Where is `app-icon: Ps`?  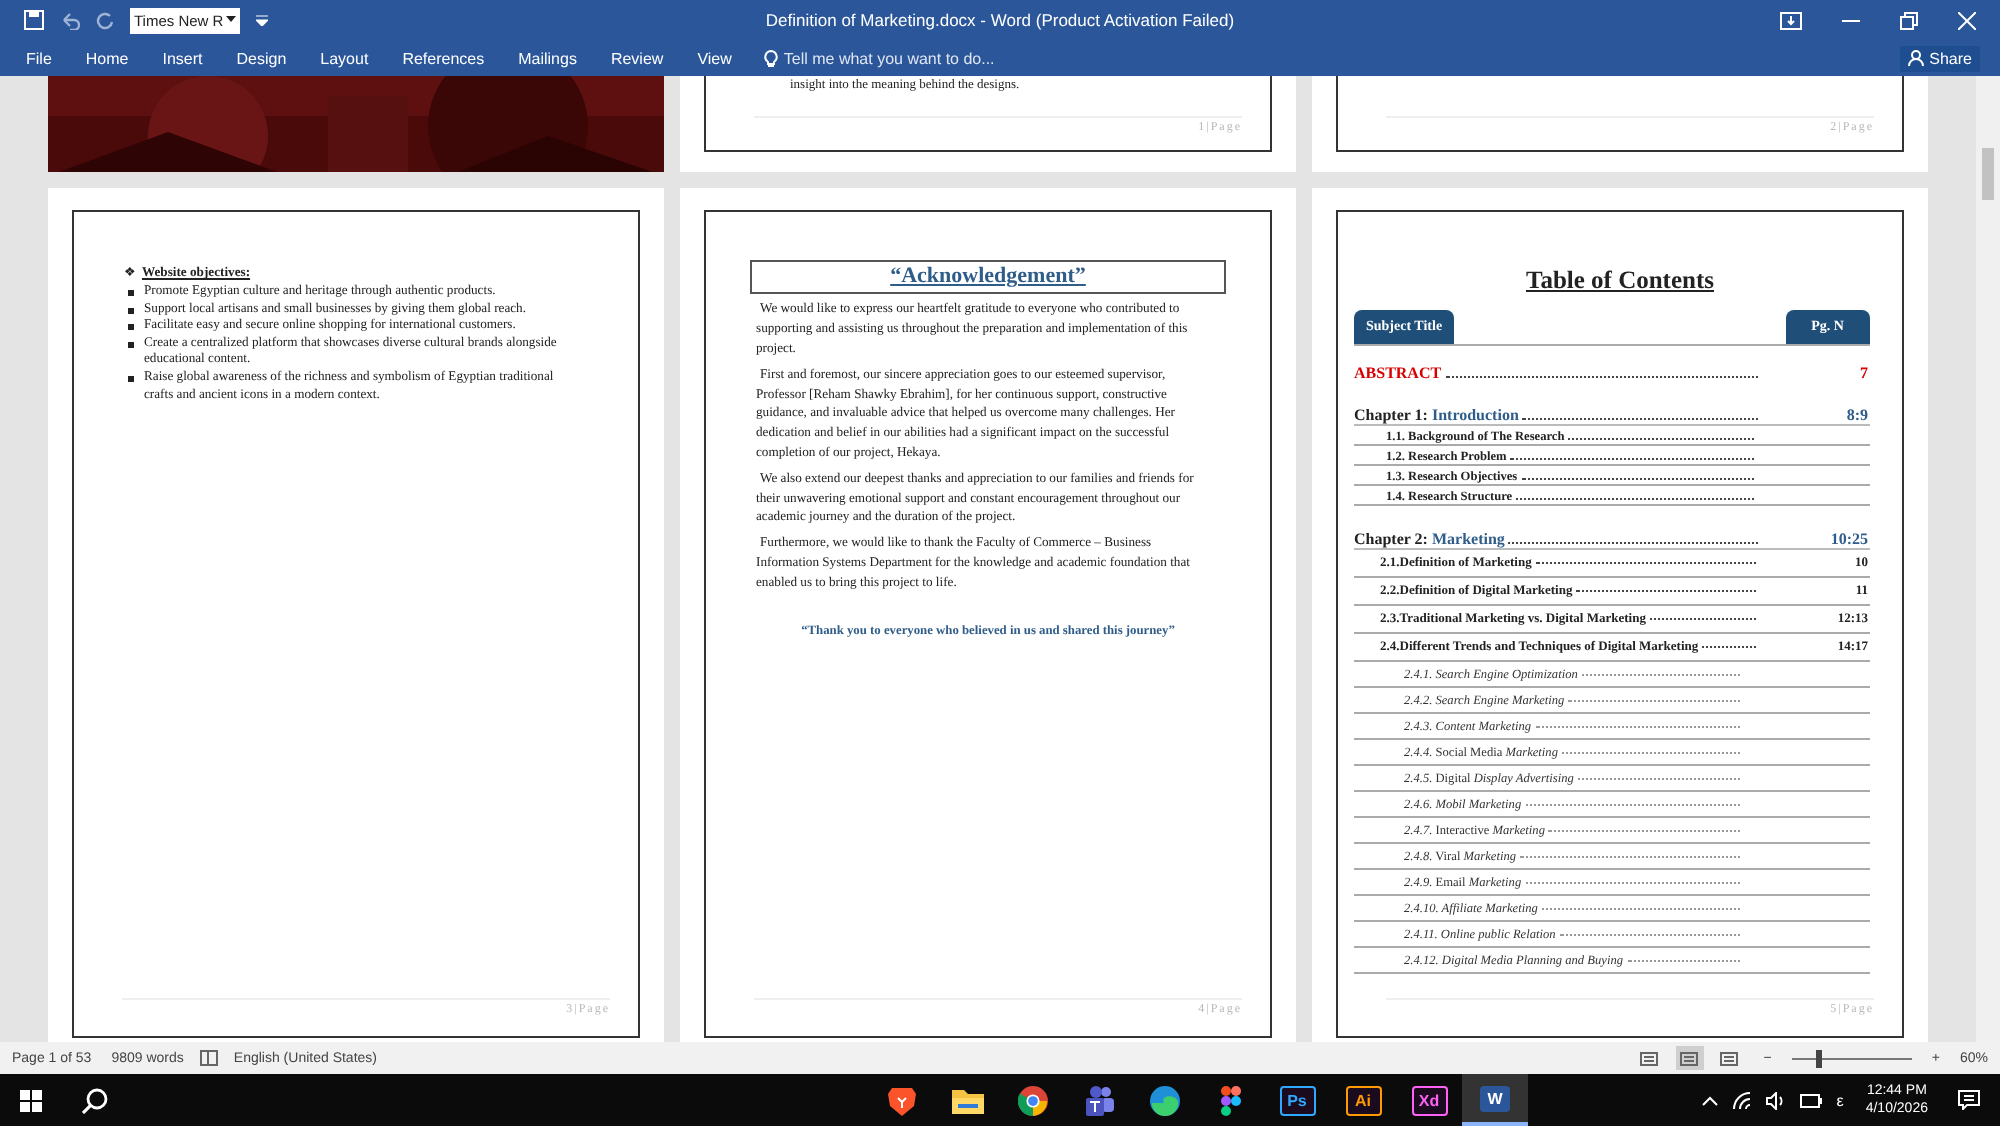 app-icon: Ps is located at coordinates (1297, 1100).